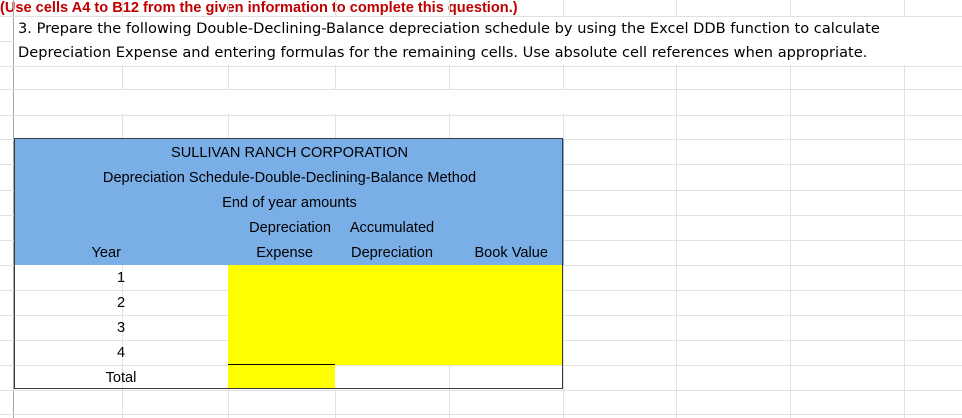 This screenshot has height=418, width=962. Describe the element at coordinates (106, 253) in the screenshot. I see `col-header-year-label: Year` at that location.